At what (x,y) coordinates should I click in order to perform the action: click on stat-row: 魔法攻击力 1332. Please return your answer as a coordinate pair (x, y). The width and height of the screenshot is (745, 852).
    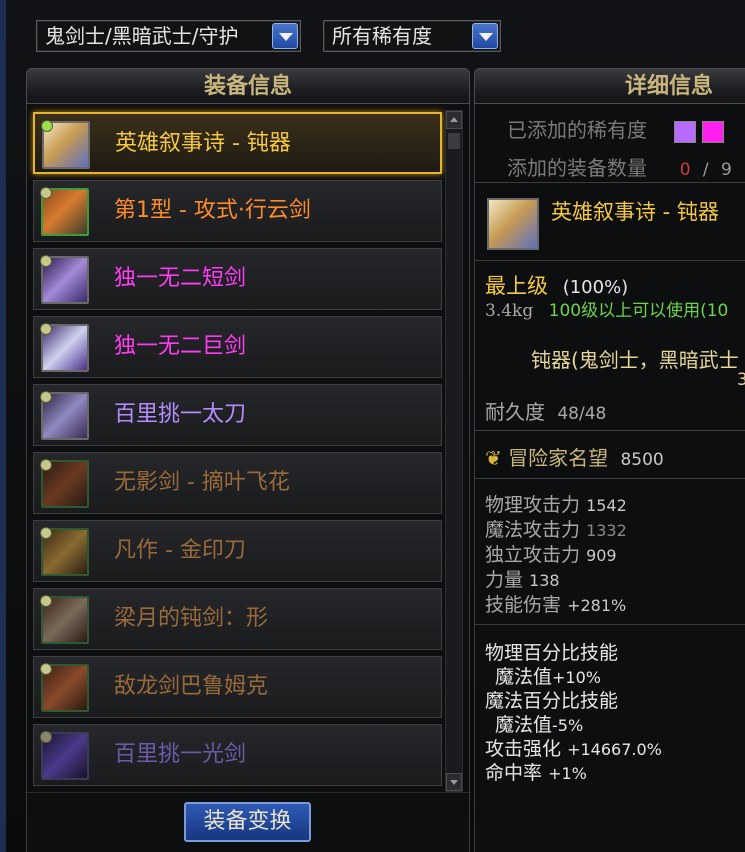
    Looking at the image, I should click on (556, 528).